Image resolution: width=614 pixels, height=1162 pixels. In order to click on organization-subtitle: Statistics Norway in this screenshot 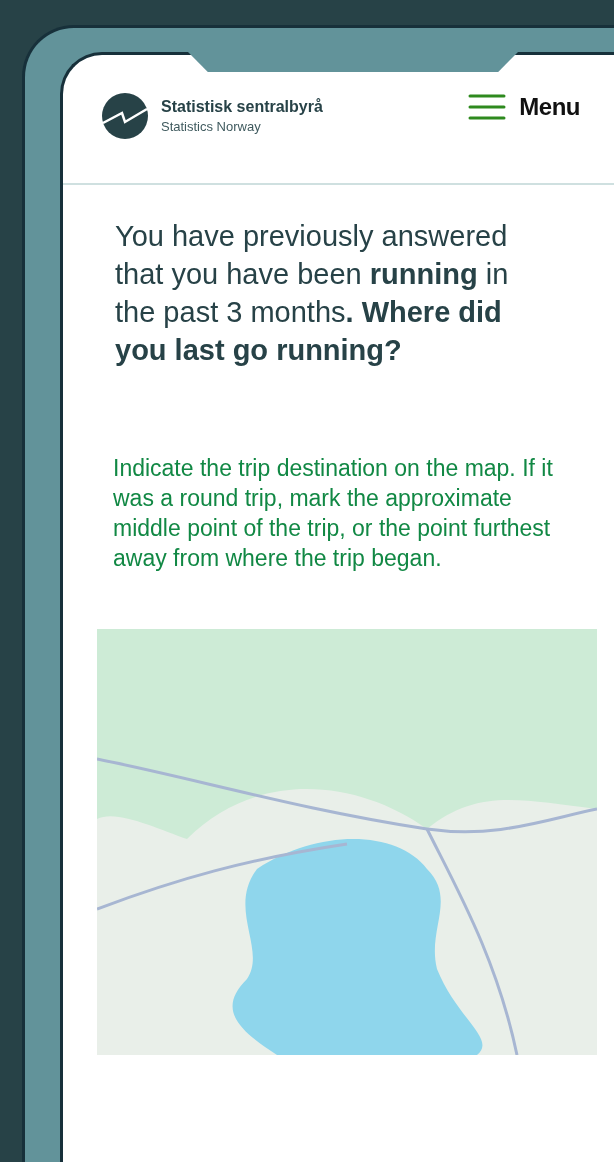, I will do `click(211, 126)`.